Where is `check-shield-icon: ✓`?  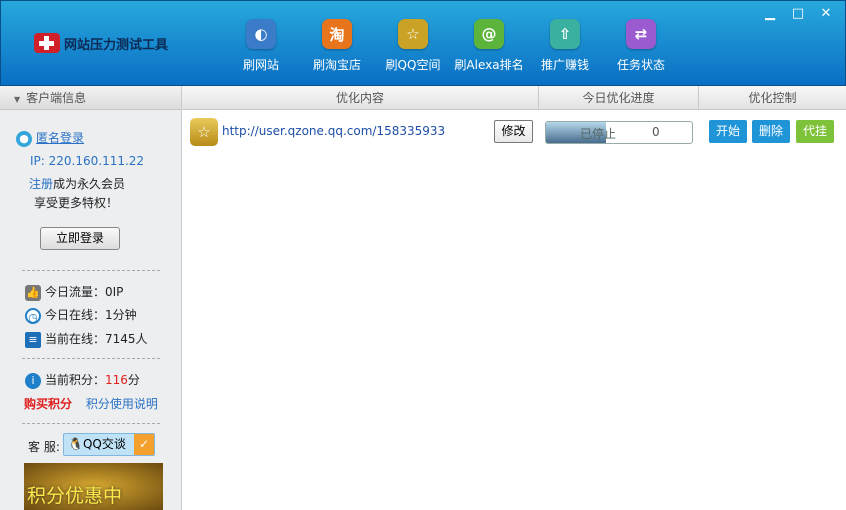 check-shield-icon: ✓ is located at coordinates (144, 444).